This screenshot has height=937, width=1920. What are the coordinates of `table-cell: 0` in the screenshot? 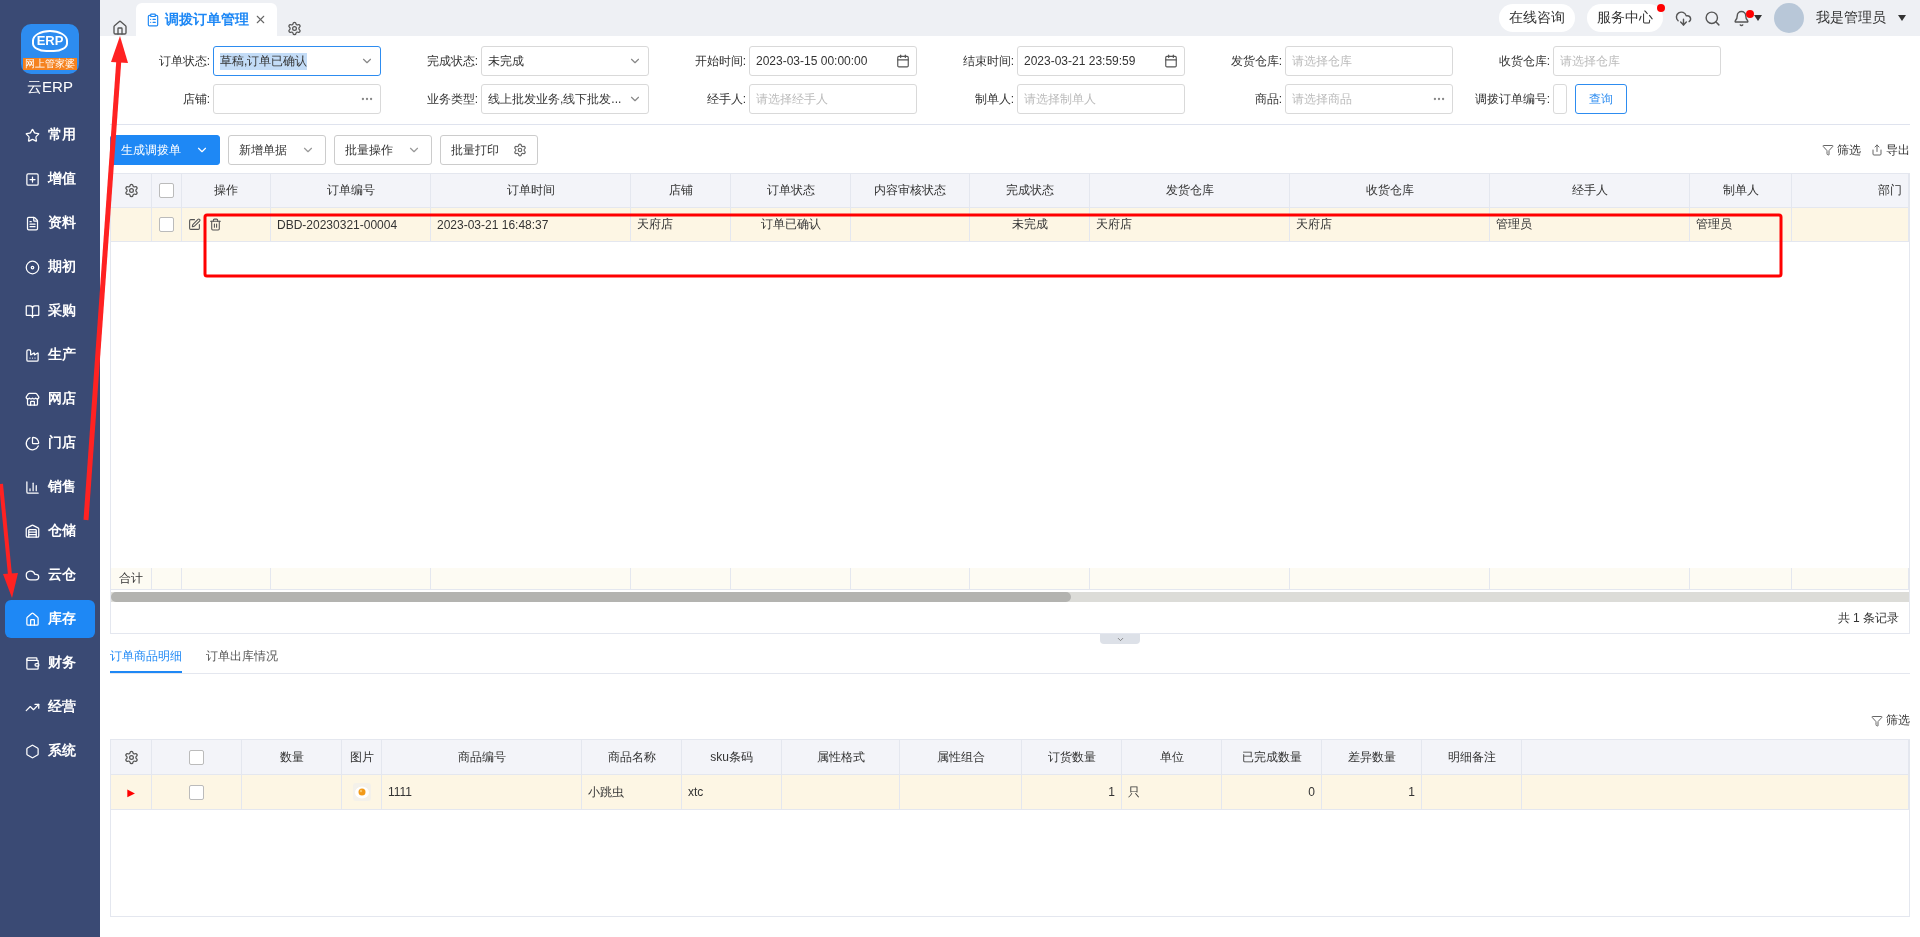 It's located at (1311, 792).